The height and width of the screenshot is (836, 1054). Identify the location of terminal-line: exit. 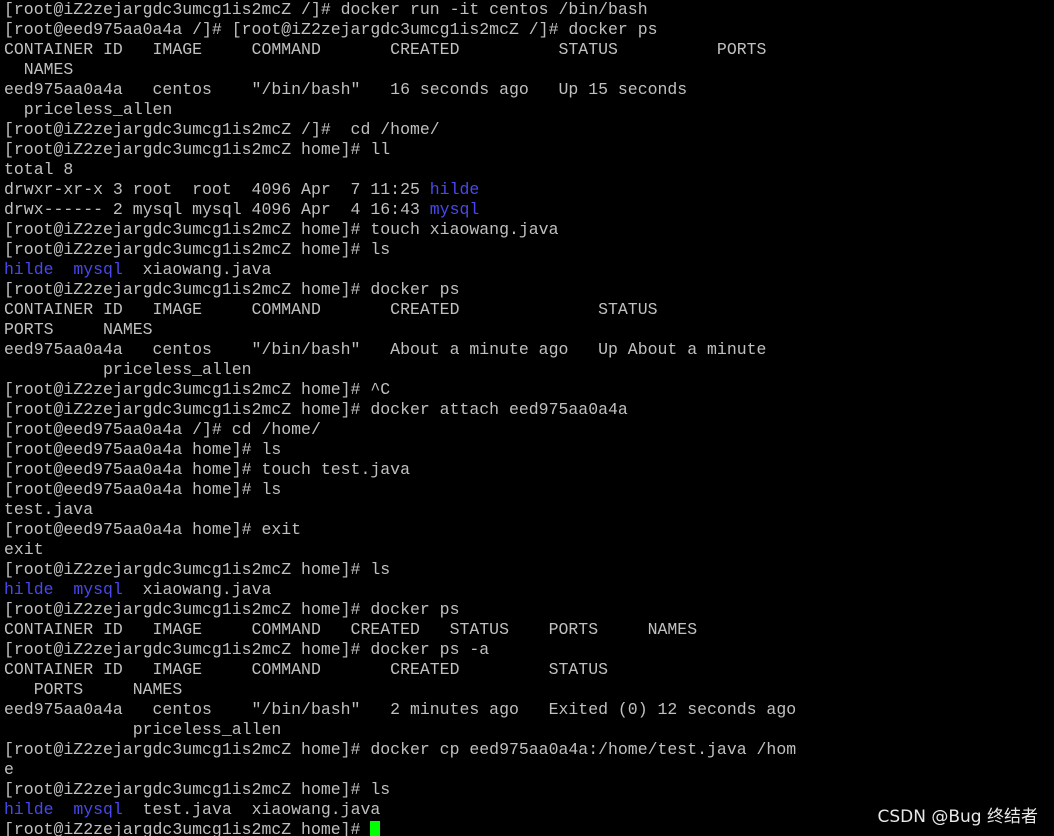
(24, 549).